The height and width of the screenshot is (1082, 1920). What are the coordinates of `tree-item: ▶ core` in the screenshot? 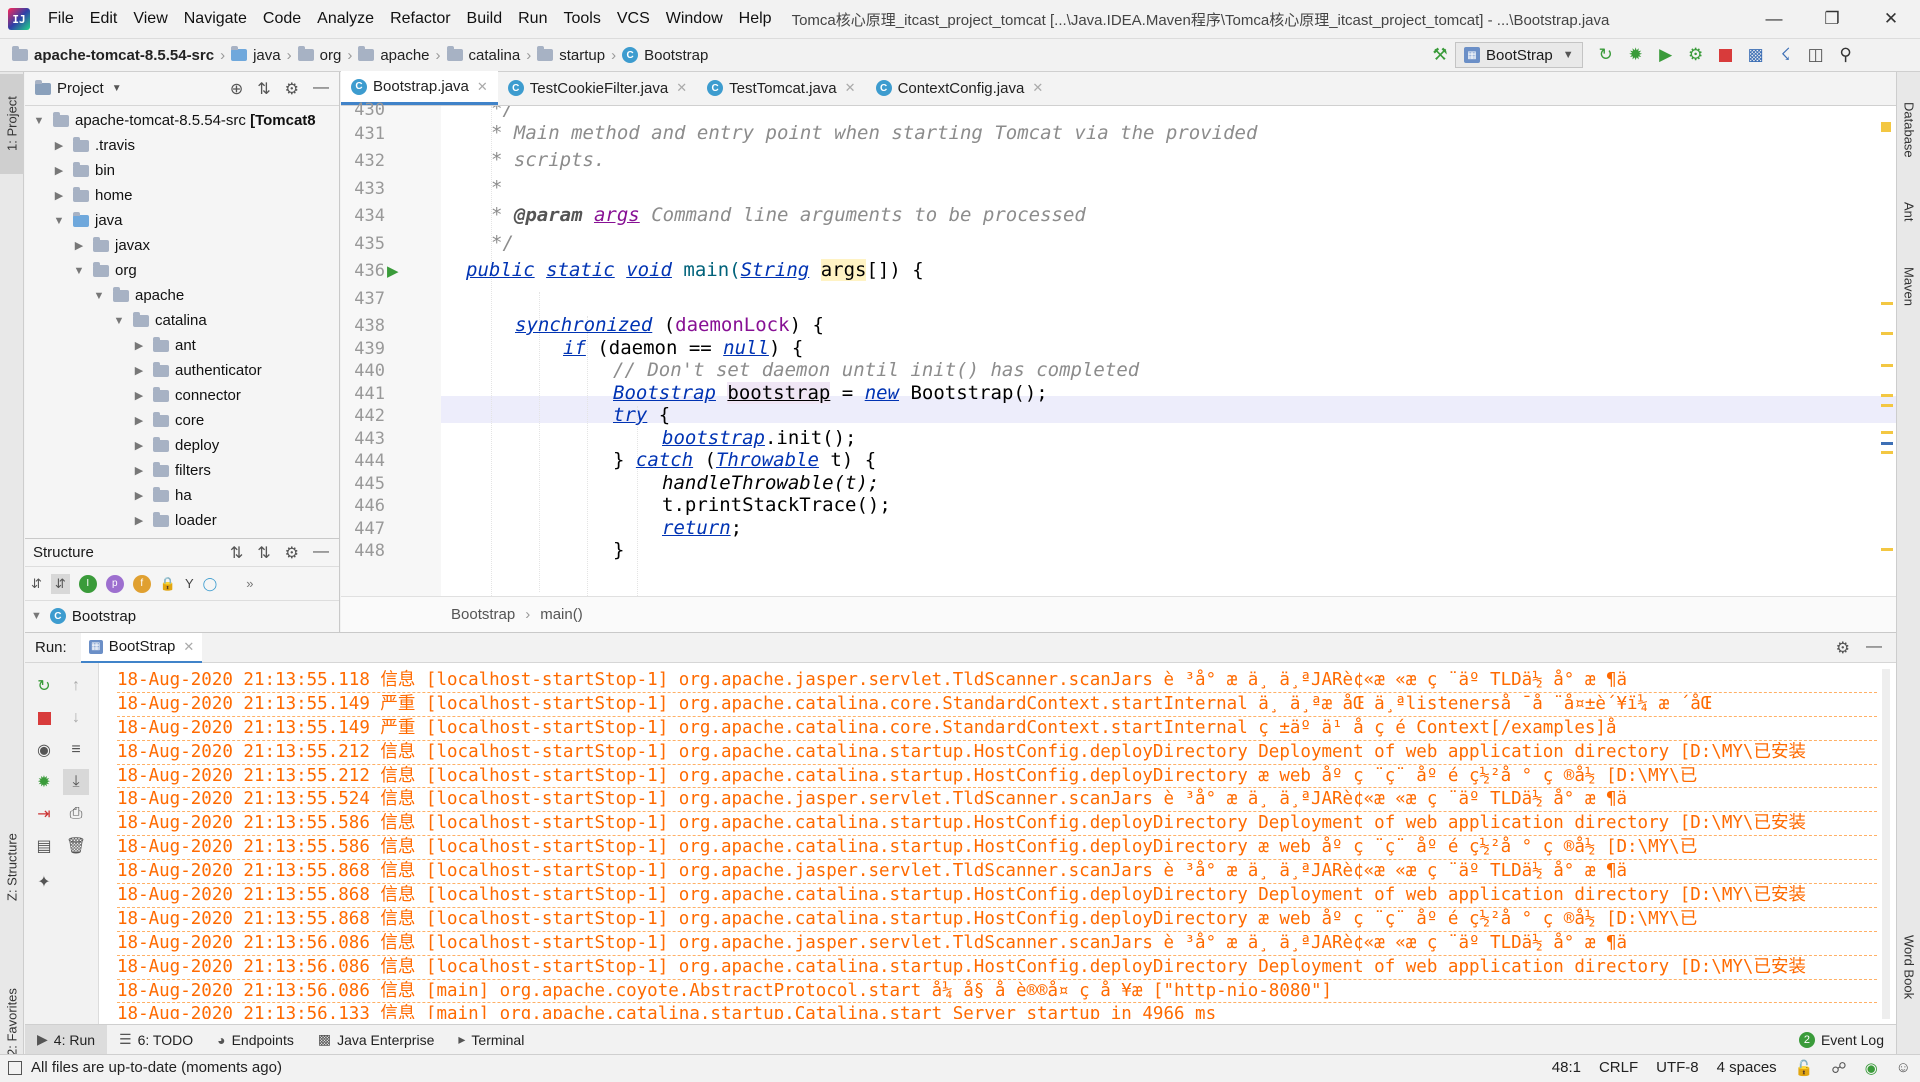 It's located at (182, 420).